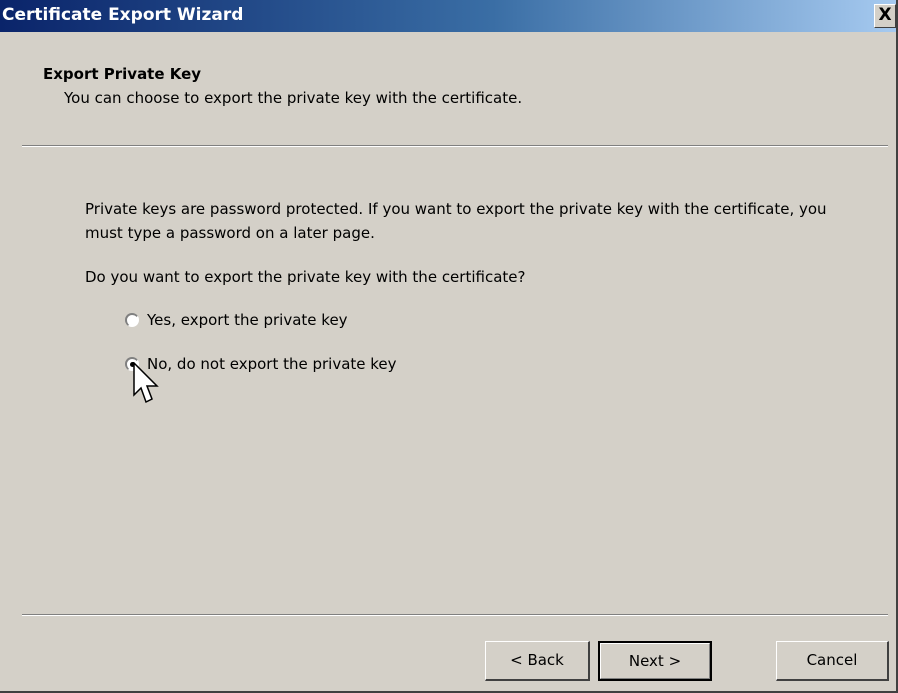 The image size is (898, 693). I want to click on close-button: X, so click(885, 16).